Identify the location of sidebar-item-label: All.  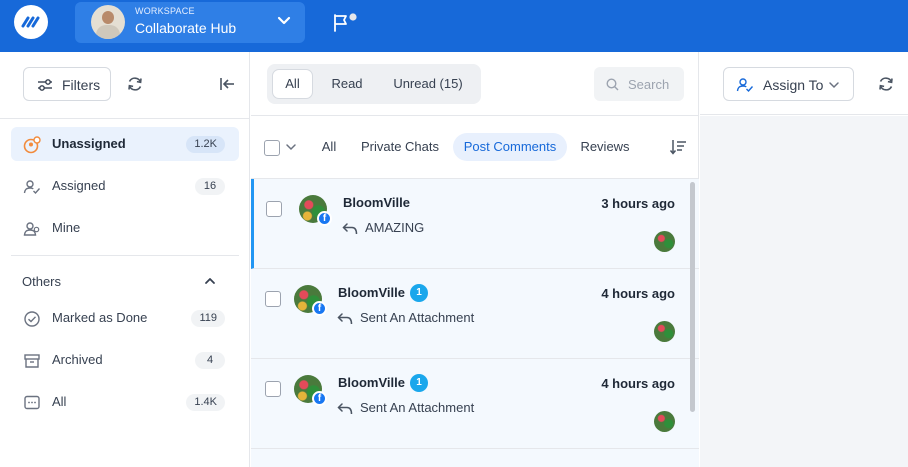
(59, 401).